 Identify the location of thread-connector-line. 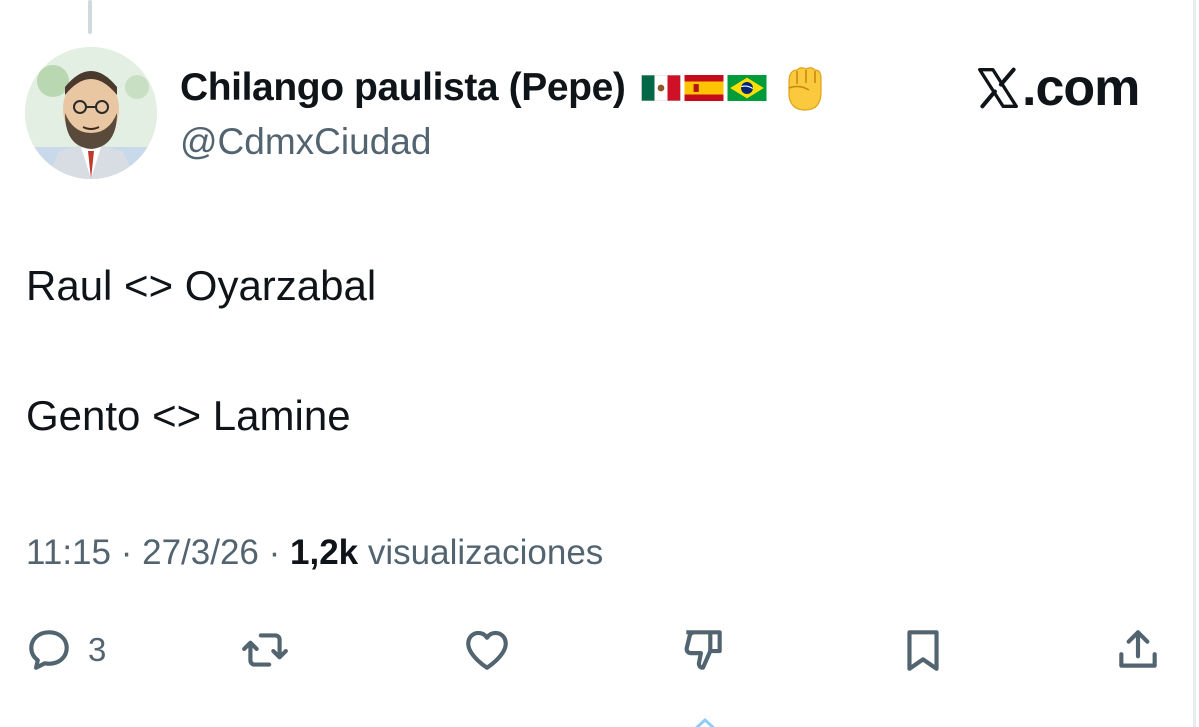
(90, 17).